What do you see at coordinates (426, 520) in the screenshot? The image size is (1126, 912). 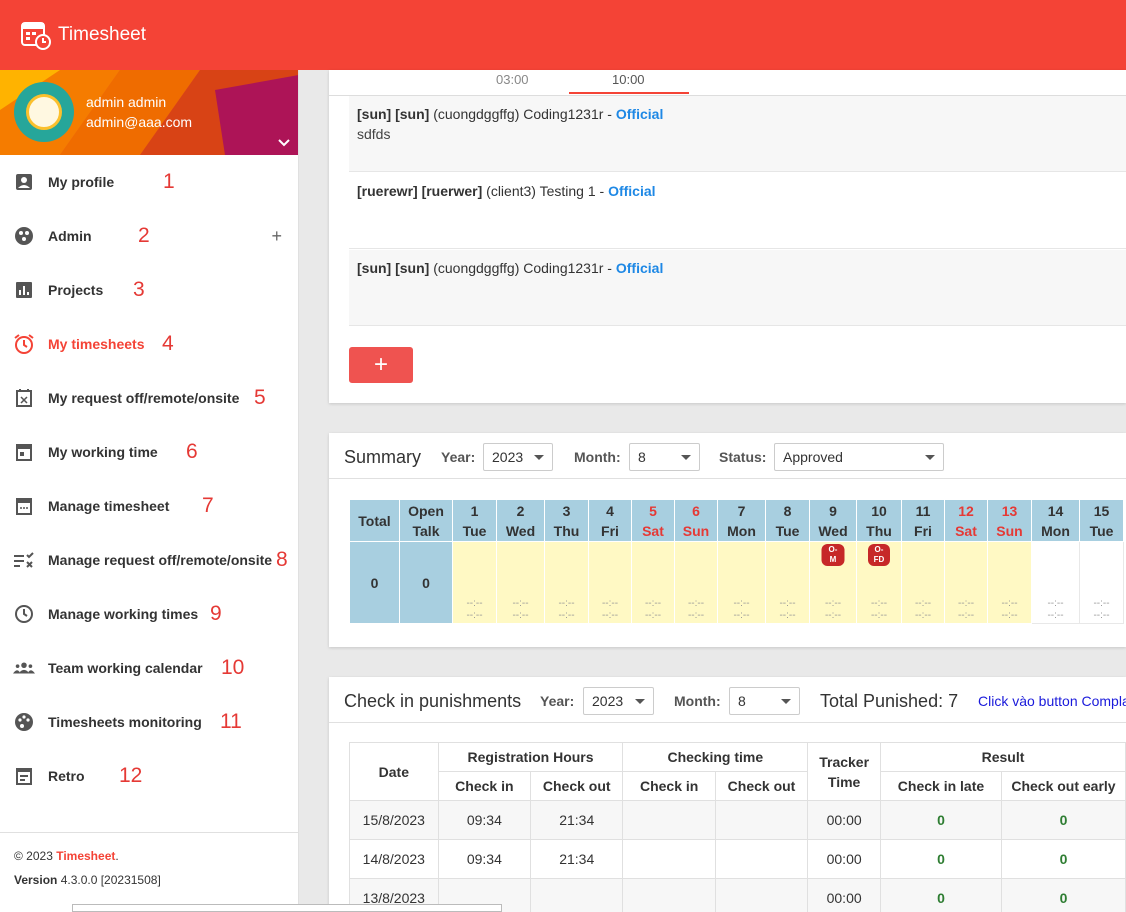 I see `open-talk-header: Open Talk` at bounding box center [426, 520].